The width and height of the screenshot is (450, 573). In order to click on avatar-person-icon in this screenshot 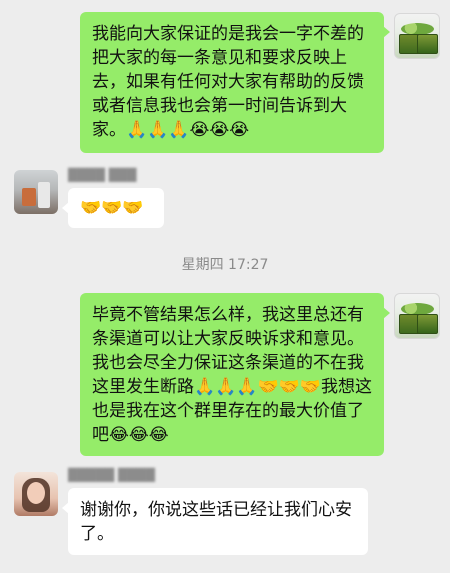, I will do `click(36, 493)`.